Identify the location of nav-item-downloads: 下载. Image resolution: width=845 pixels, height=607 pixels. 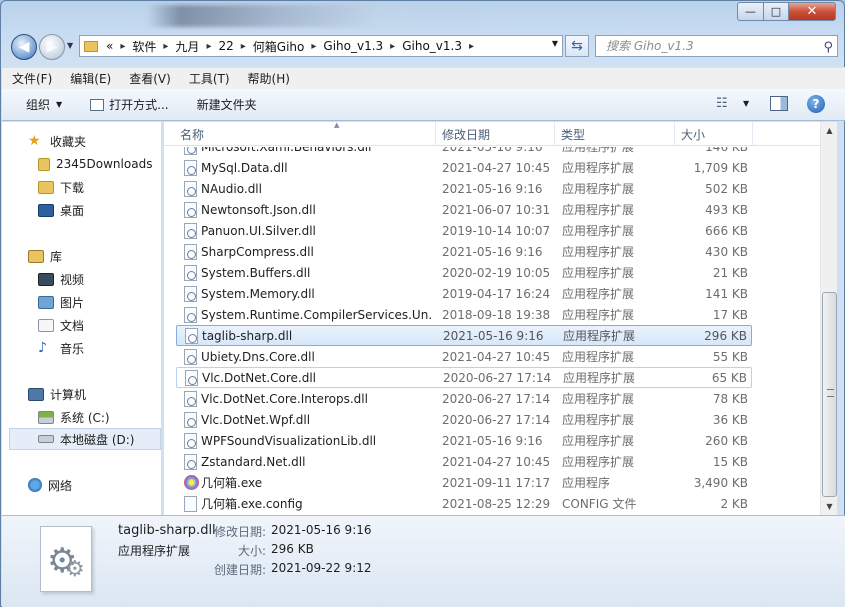
(99, 187).